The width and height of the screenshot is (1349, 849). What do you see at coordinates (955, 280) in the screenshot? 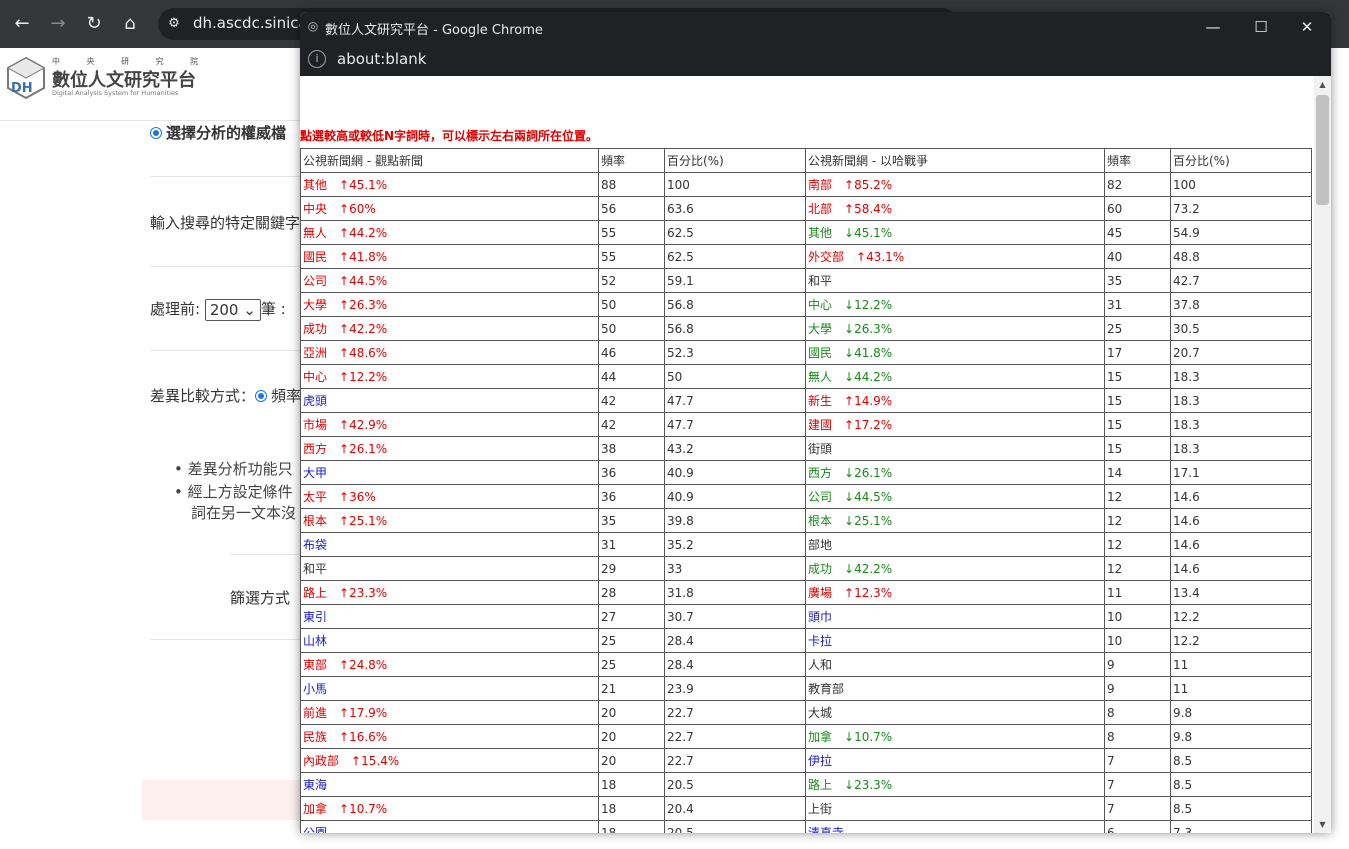
I see `right-term-cell: 和平` at bounding box center [955, 280].